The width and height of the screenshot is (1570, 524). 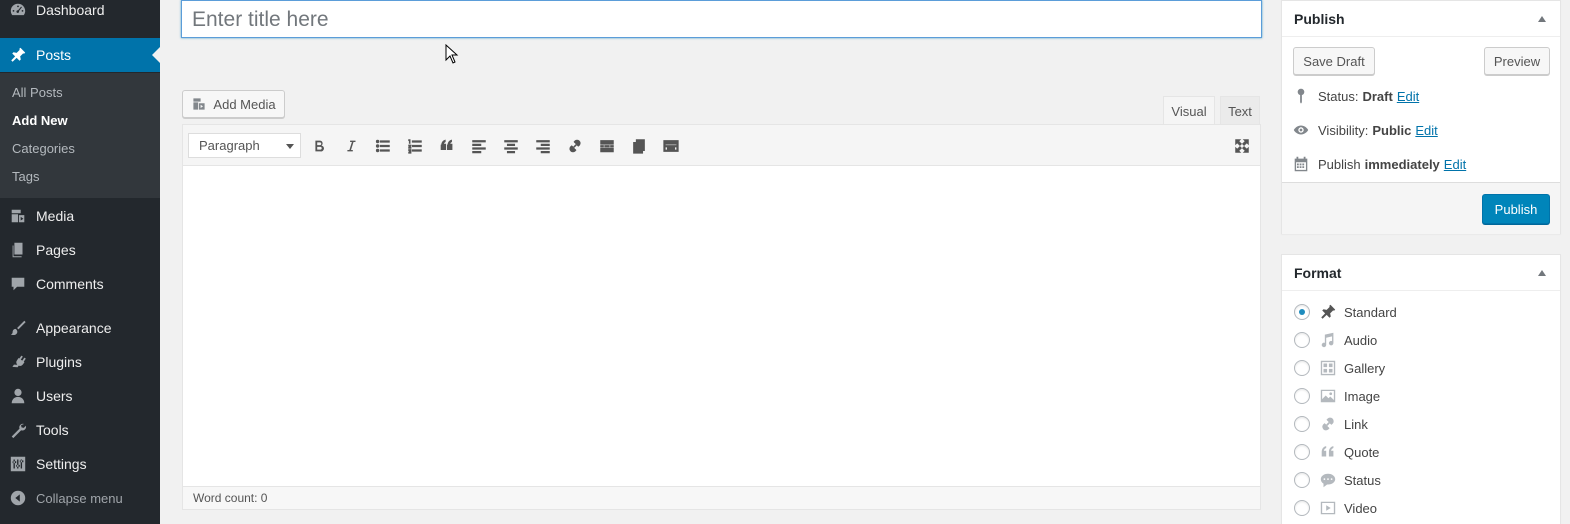 What do you see at coordinates (54, 55) in the screenshot?
I see `menu-posts-label: Posts` at bounding box center [54, 55].